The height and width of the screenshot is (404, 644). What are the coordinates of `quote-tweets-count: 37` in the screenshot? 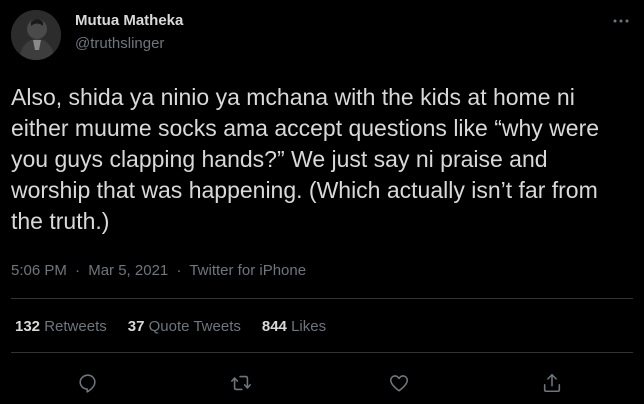 It's located at (136, 326).